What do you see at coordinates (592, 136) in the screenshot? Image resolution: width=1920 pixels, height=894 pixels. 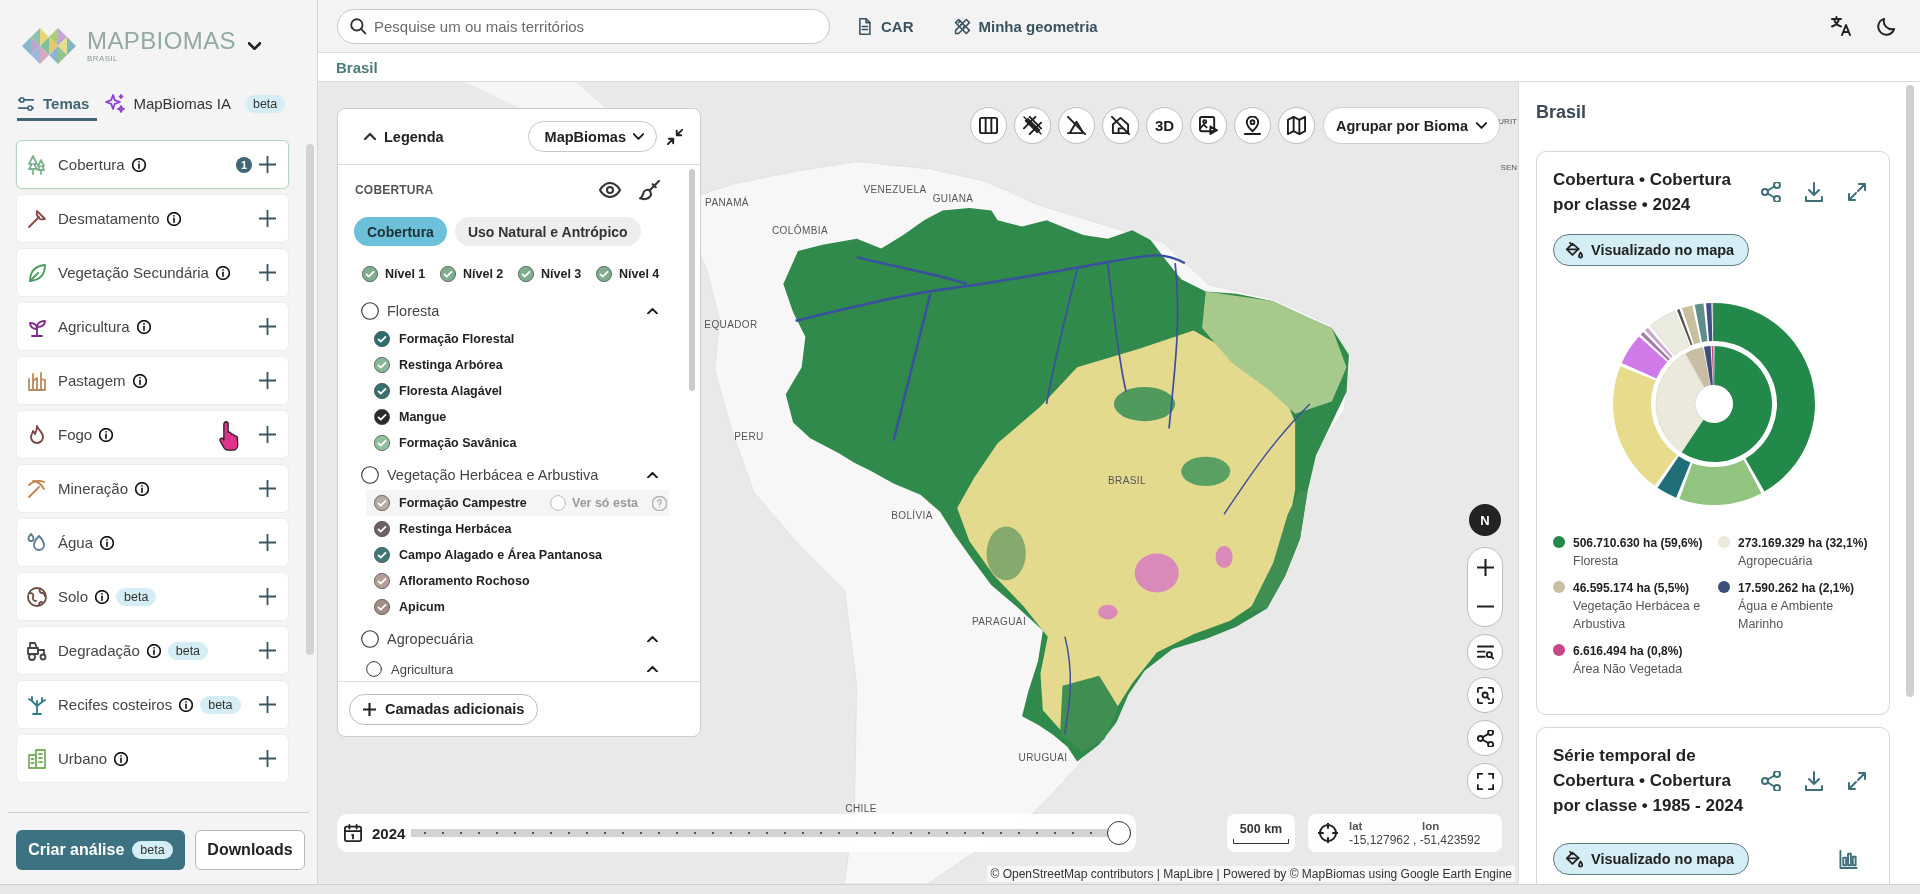 I see `source-dropdown: MapBiomas` at bounding box center [592, 136].